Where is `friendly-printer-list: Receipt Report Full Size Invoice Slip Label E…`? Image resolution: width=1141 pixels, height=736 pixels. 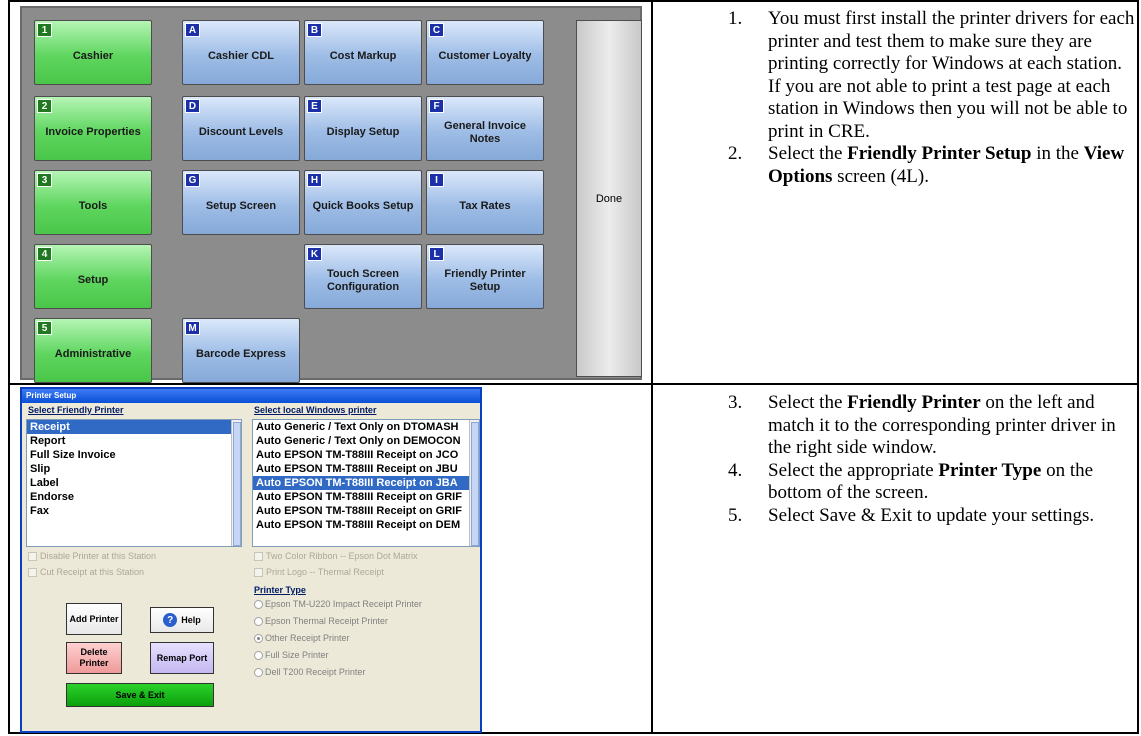
friendly-printer-list: Receipt Report Full Size Invoice Slip Label E… is located at coordinates (134, 483).